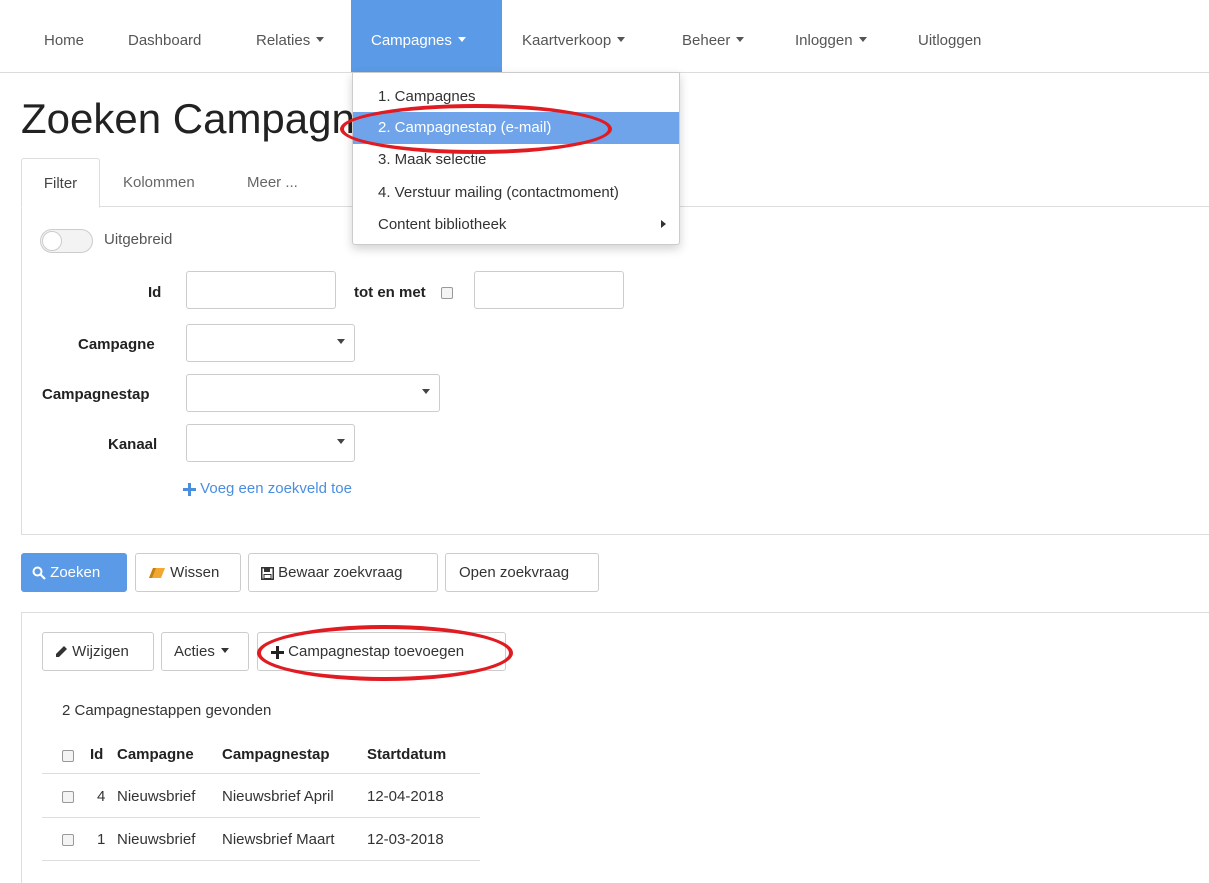 Image resolution: width=1209 pixels, height=883 pixels. I want to click on kanaal-label: Kanaal, so click(133, 444).